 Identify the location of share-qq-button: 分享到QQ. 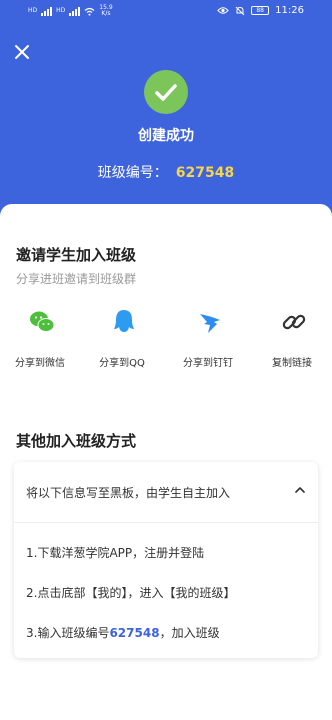
(122, 338).